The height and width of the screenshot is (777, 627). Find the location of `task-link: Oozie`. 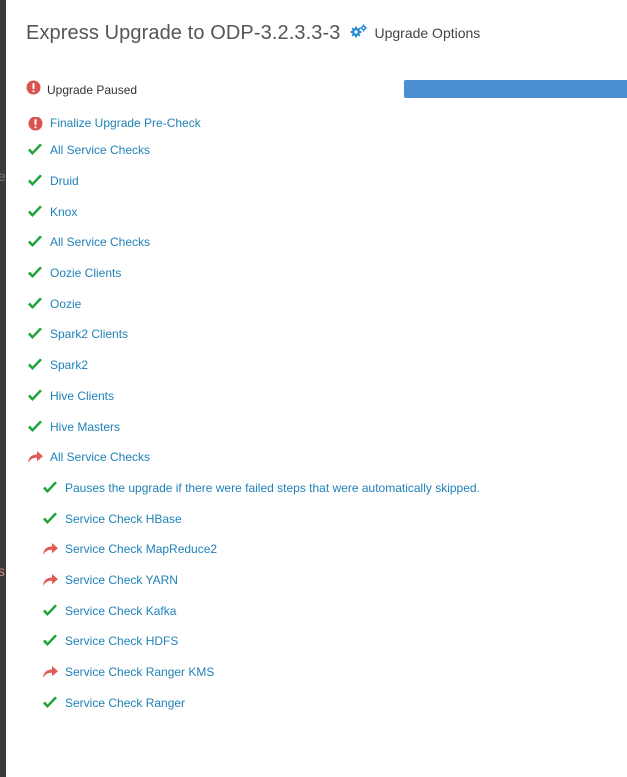

task-link: Oozie is located at coordinates (65, 304).